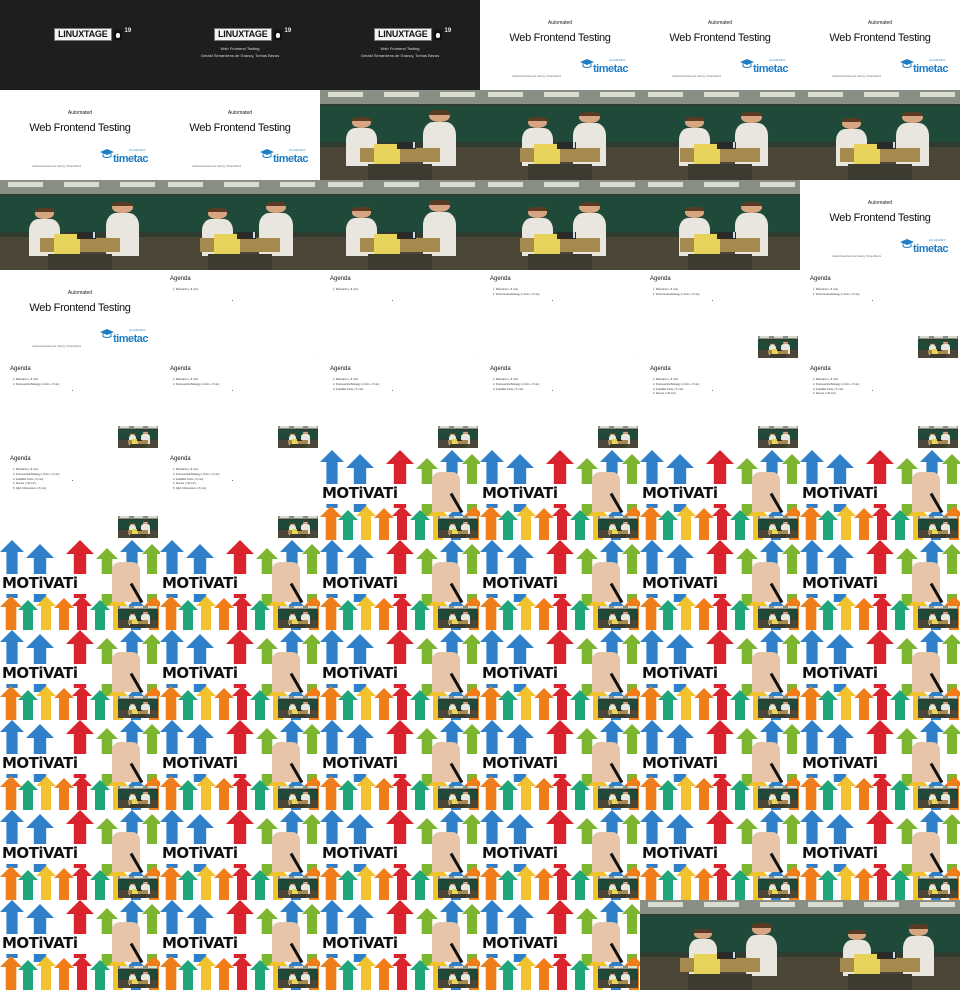 The image size is (960, 990). What do you see at coordinates (138, 977) in the screenshot?
I see `speaker-video-inset` at bounding box center [138, 977].